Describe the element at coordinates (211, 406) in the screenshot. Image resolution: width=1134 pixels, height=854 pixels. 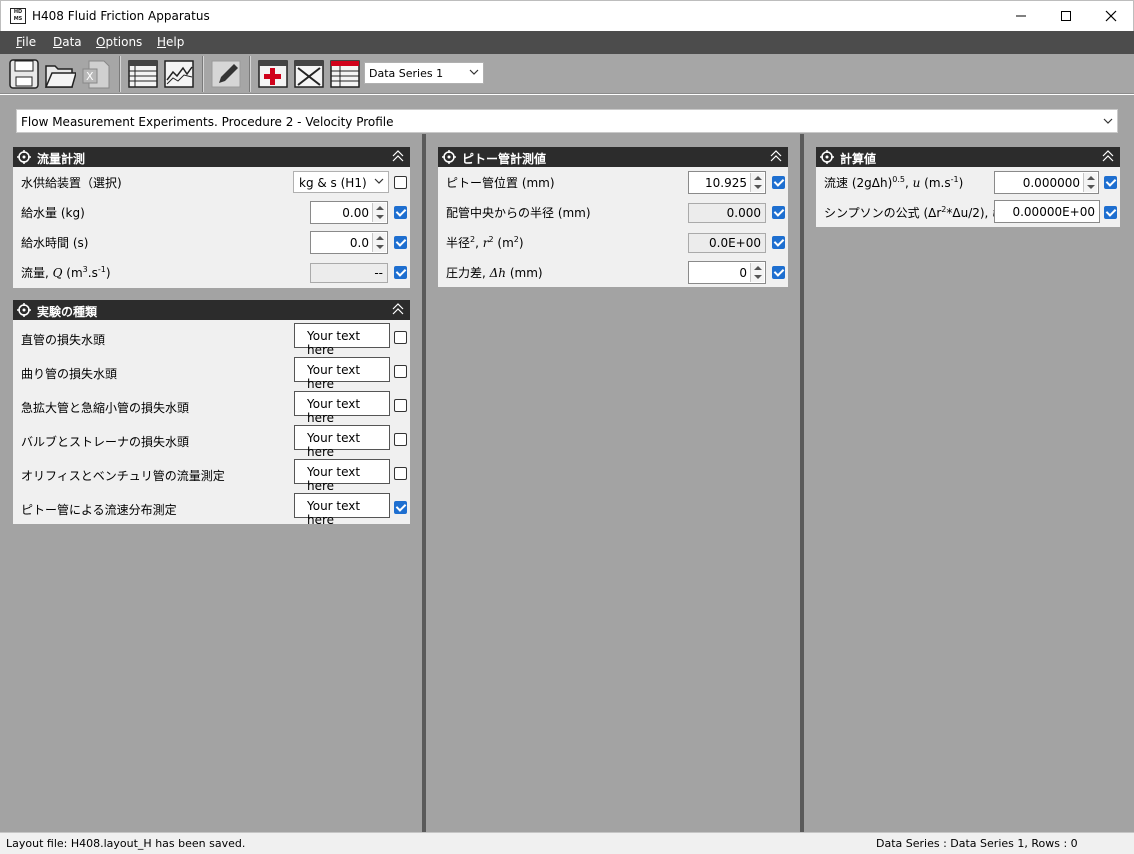
I see `experiment-row: 急拡大管と急縮小管の損失水頭 Your text here` at that location.